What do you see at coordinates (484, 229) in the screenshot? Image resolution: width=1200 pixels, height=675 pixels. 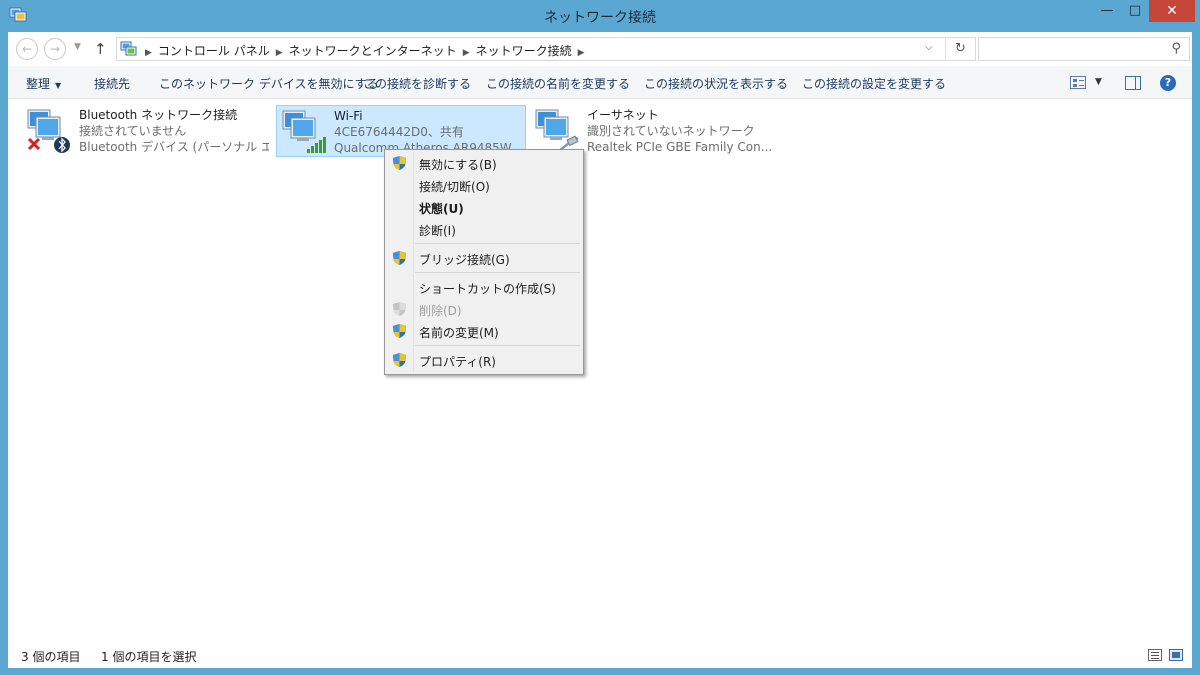 I see `menu-item-diagnose: 診断(I)` at bounding box center [484, 229].